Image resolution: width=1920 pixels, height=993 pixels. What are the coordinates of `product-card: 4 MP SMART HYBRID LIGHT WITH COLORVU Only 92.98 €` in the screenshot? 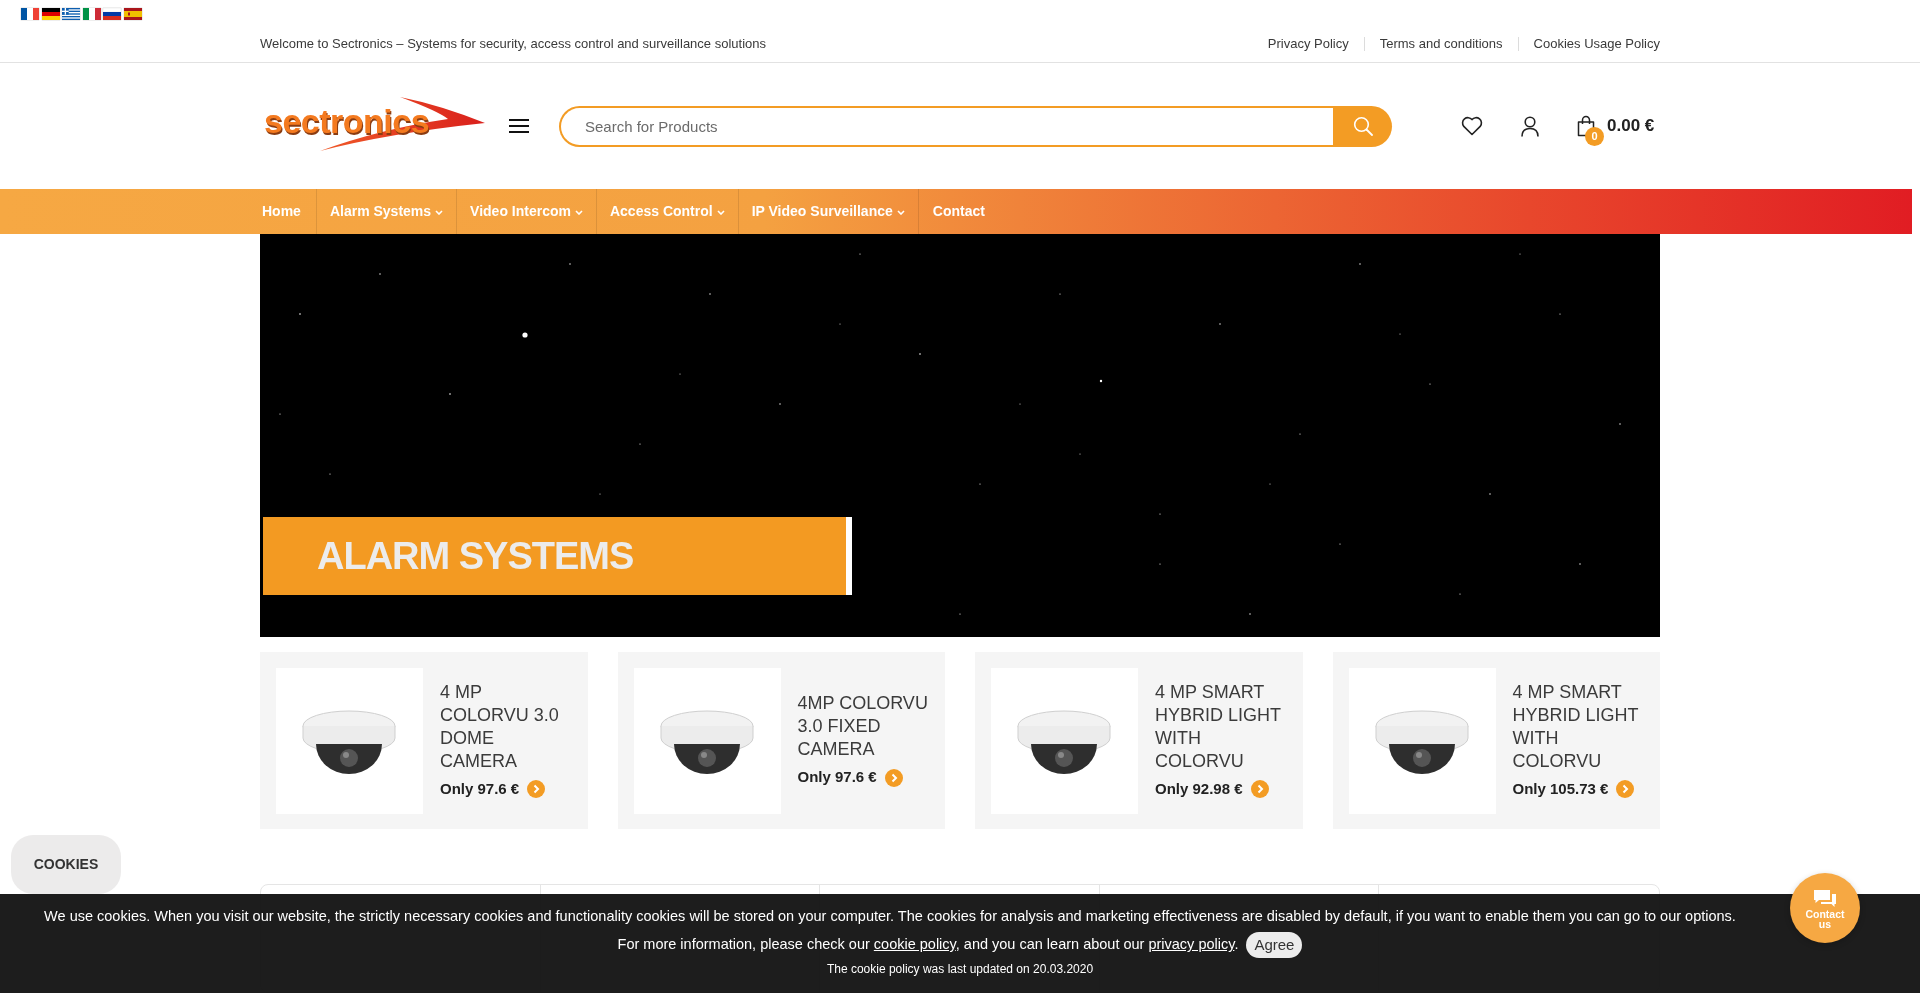 It's located at (1139, 740).